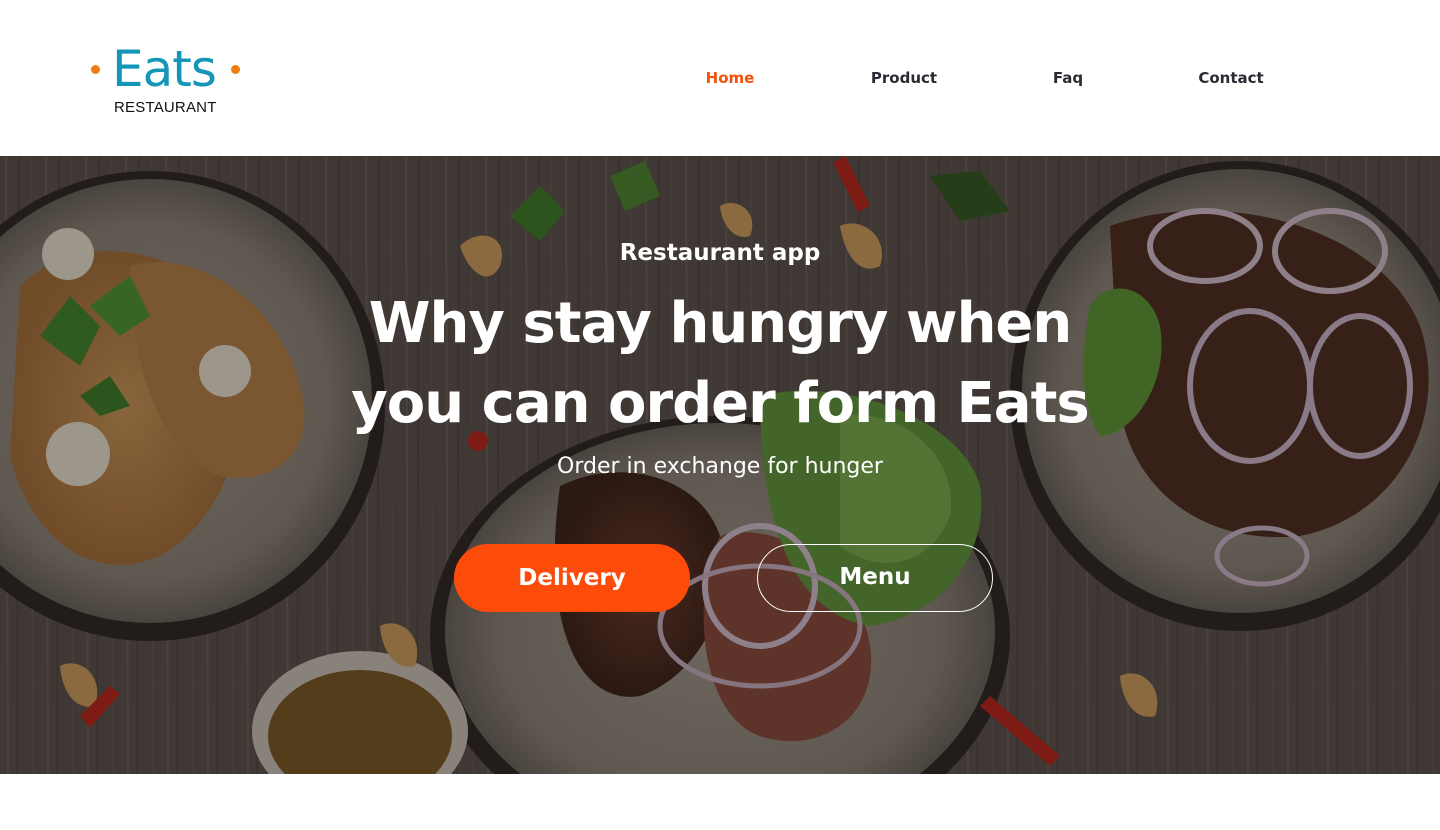 This screenshot has width=1440, height=830. Describe the element at coordinates (1230, 78) in the screenshot. I see `nav-link-contact: Contact` at that location.